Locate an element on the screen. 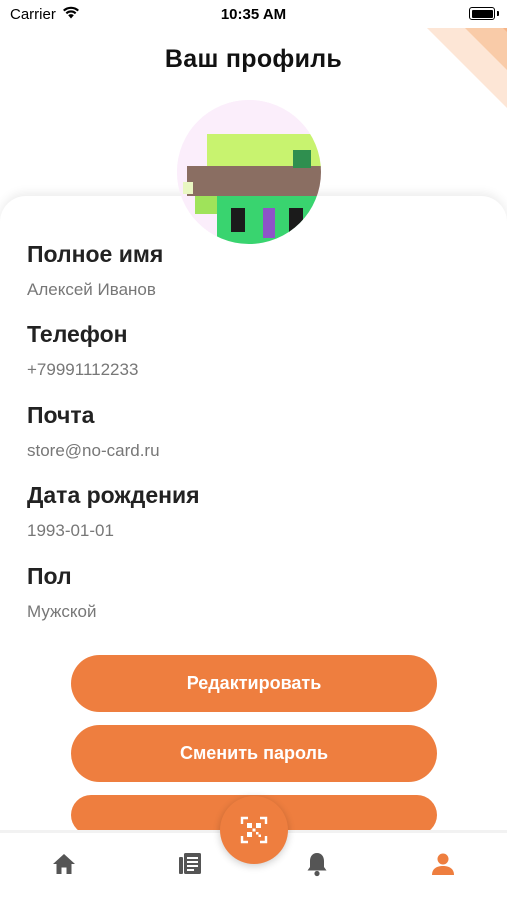  email-label: Почта is located at coordinates (61, 415).